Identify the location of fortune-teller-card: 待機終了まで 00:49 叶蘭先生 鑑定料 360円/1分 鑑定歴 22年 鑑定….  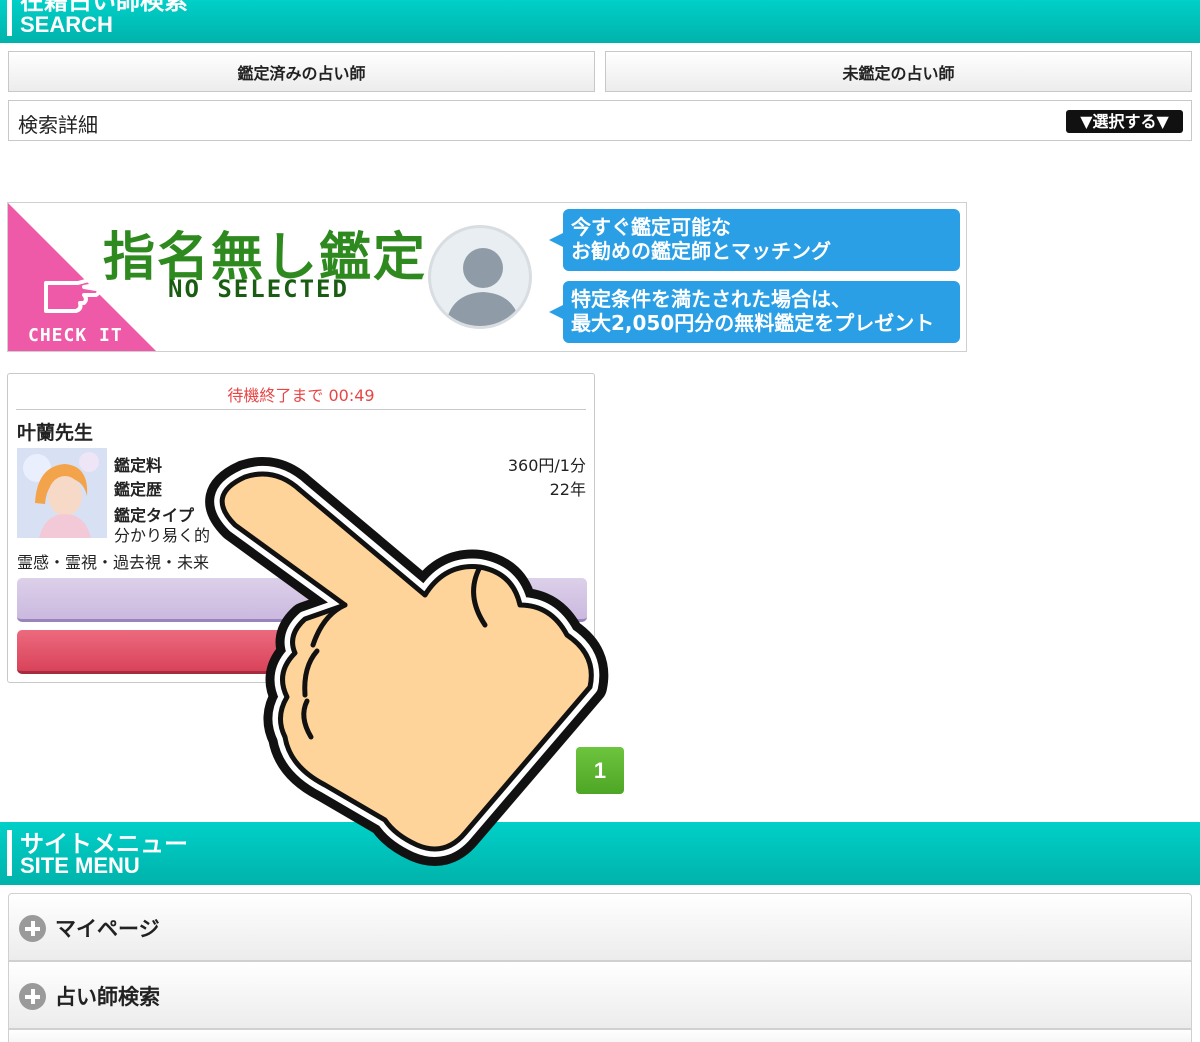
(301, 528).